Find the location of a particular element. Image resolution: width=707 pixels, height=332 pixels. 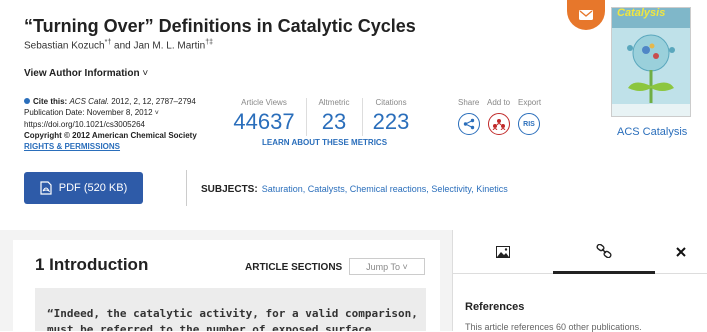

journal-link: ACS Catalysis is located at coordinates (652, 132).